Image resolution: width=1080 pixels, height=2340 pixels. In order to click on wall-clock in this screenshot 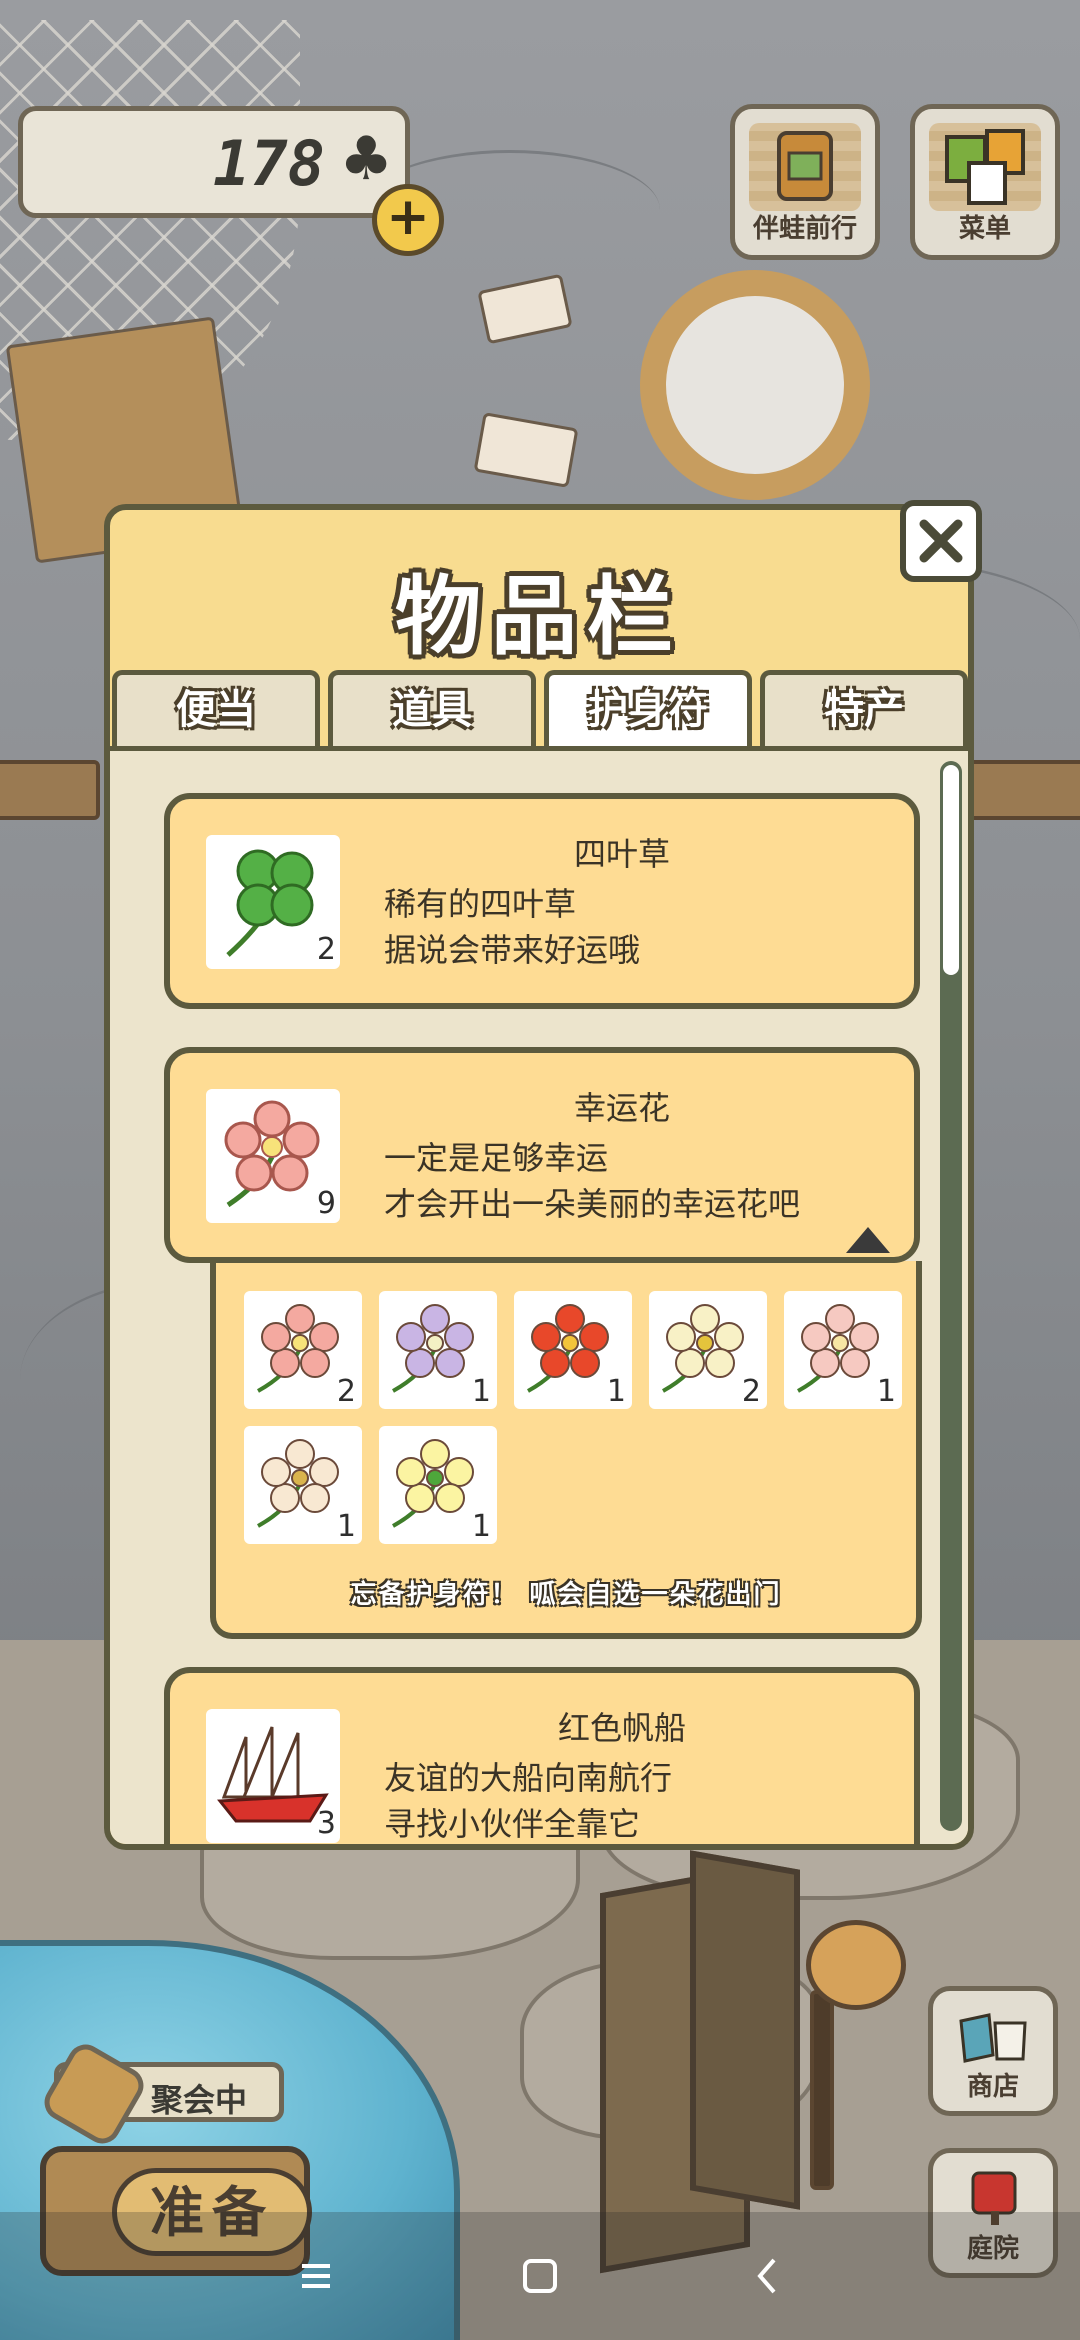, I will do `click(755, 385)`.